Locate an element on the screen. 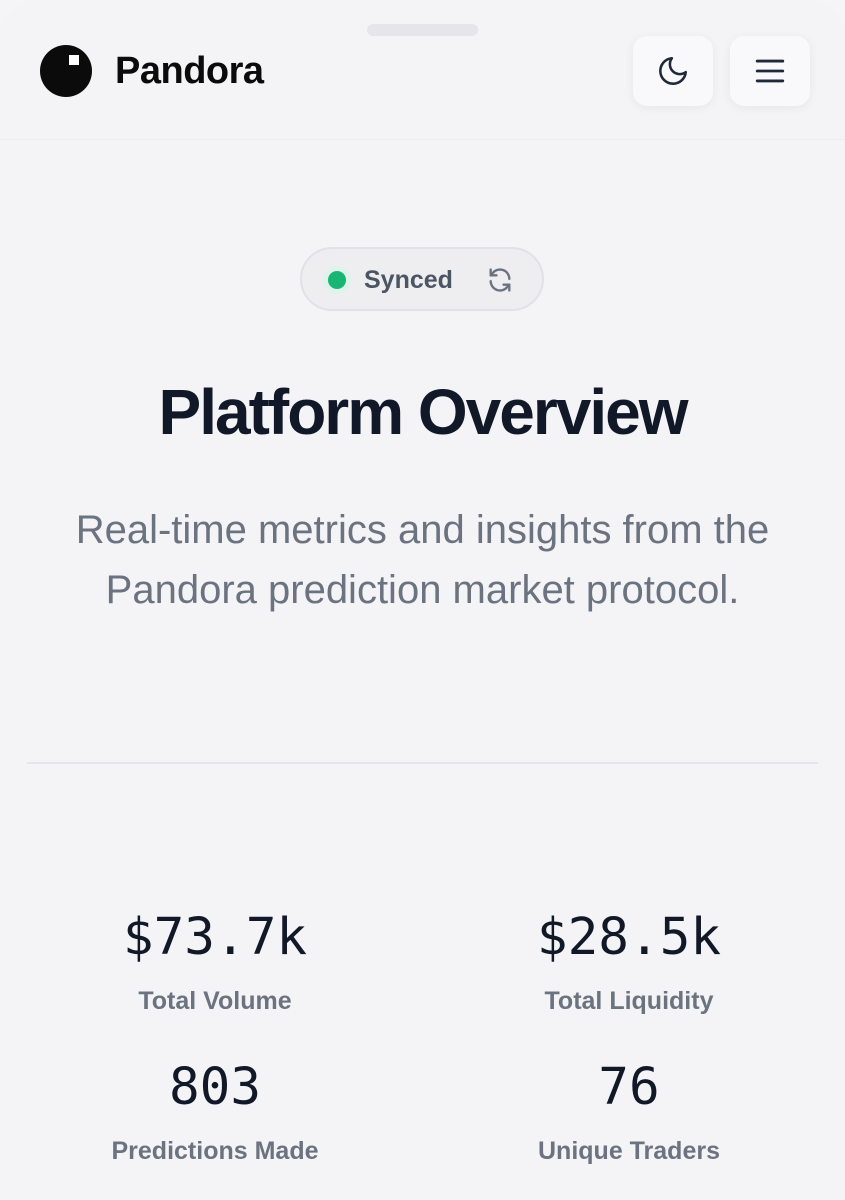 This screenshot has height=1200, width=845. theme-toggle-button is located at coordinates (673, 71).